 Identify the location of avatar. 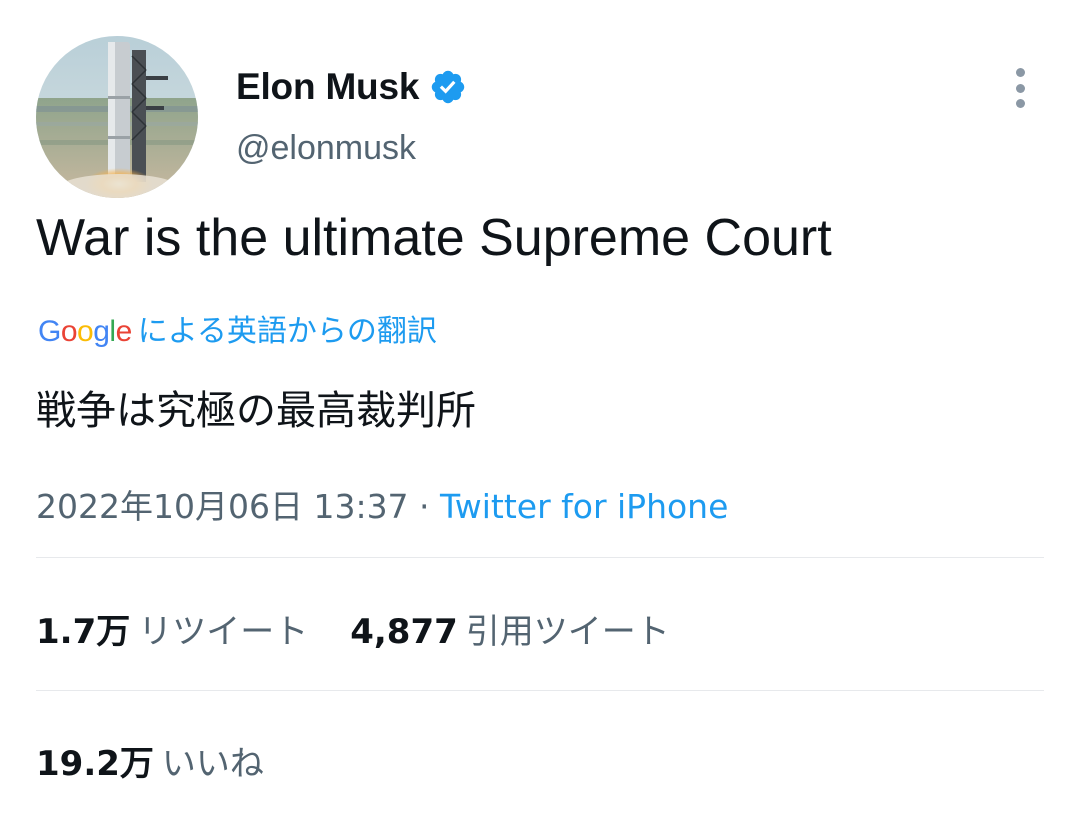
(117, 117).